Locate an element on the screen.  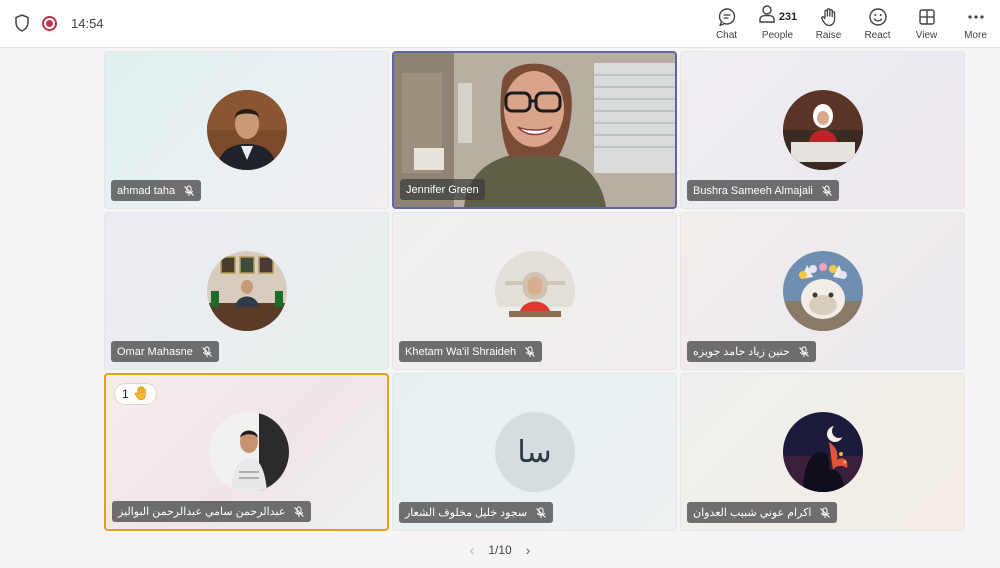
participant-nametag: سجود خليل مخلوف الشعار is located at coordinates (476, 512).